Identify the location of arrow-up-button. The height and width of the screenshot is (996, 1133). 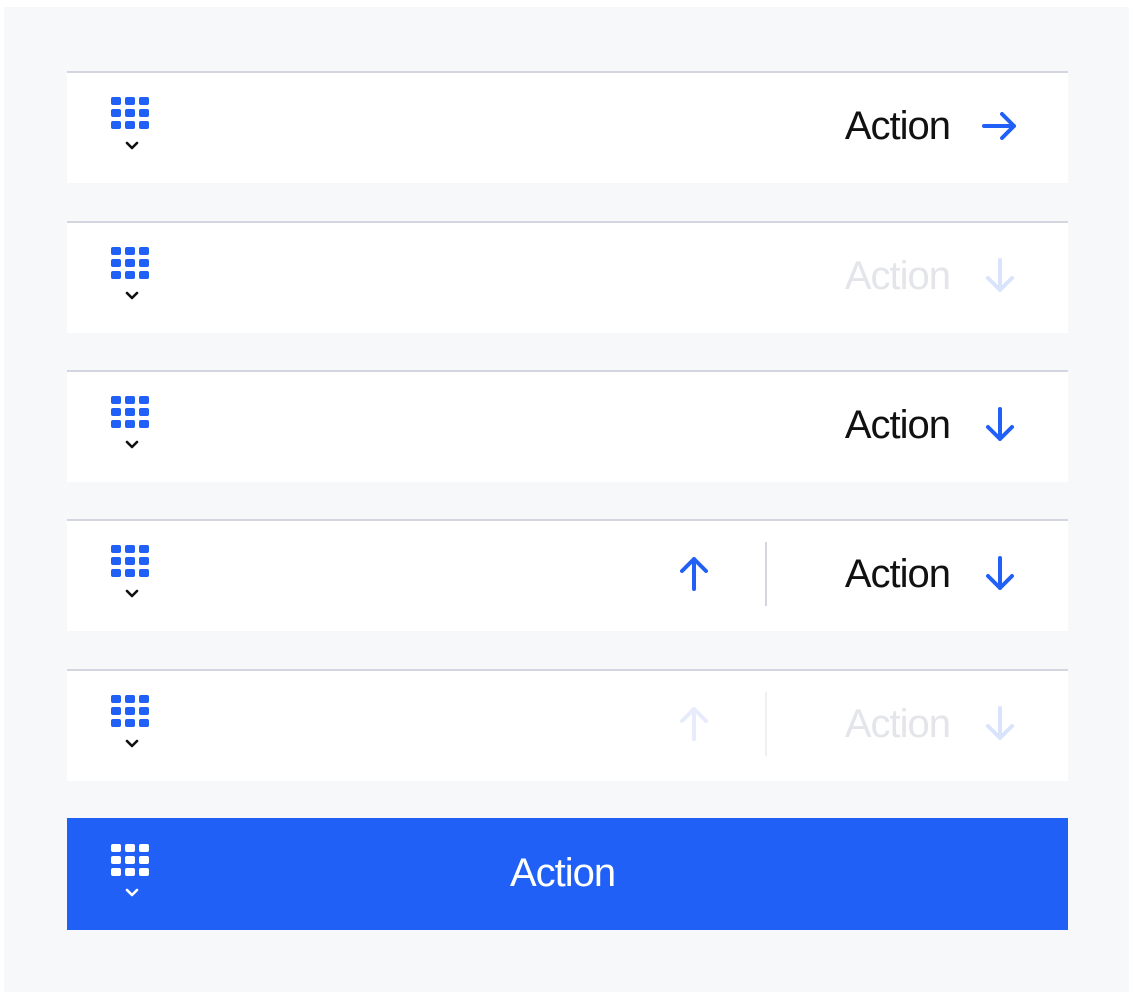
(694, 573).